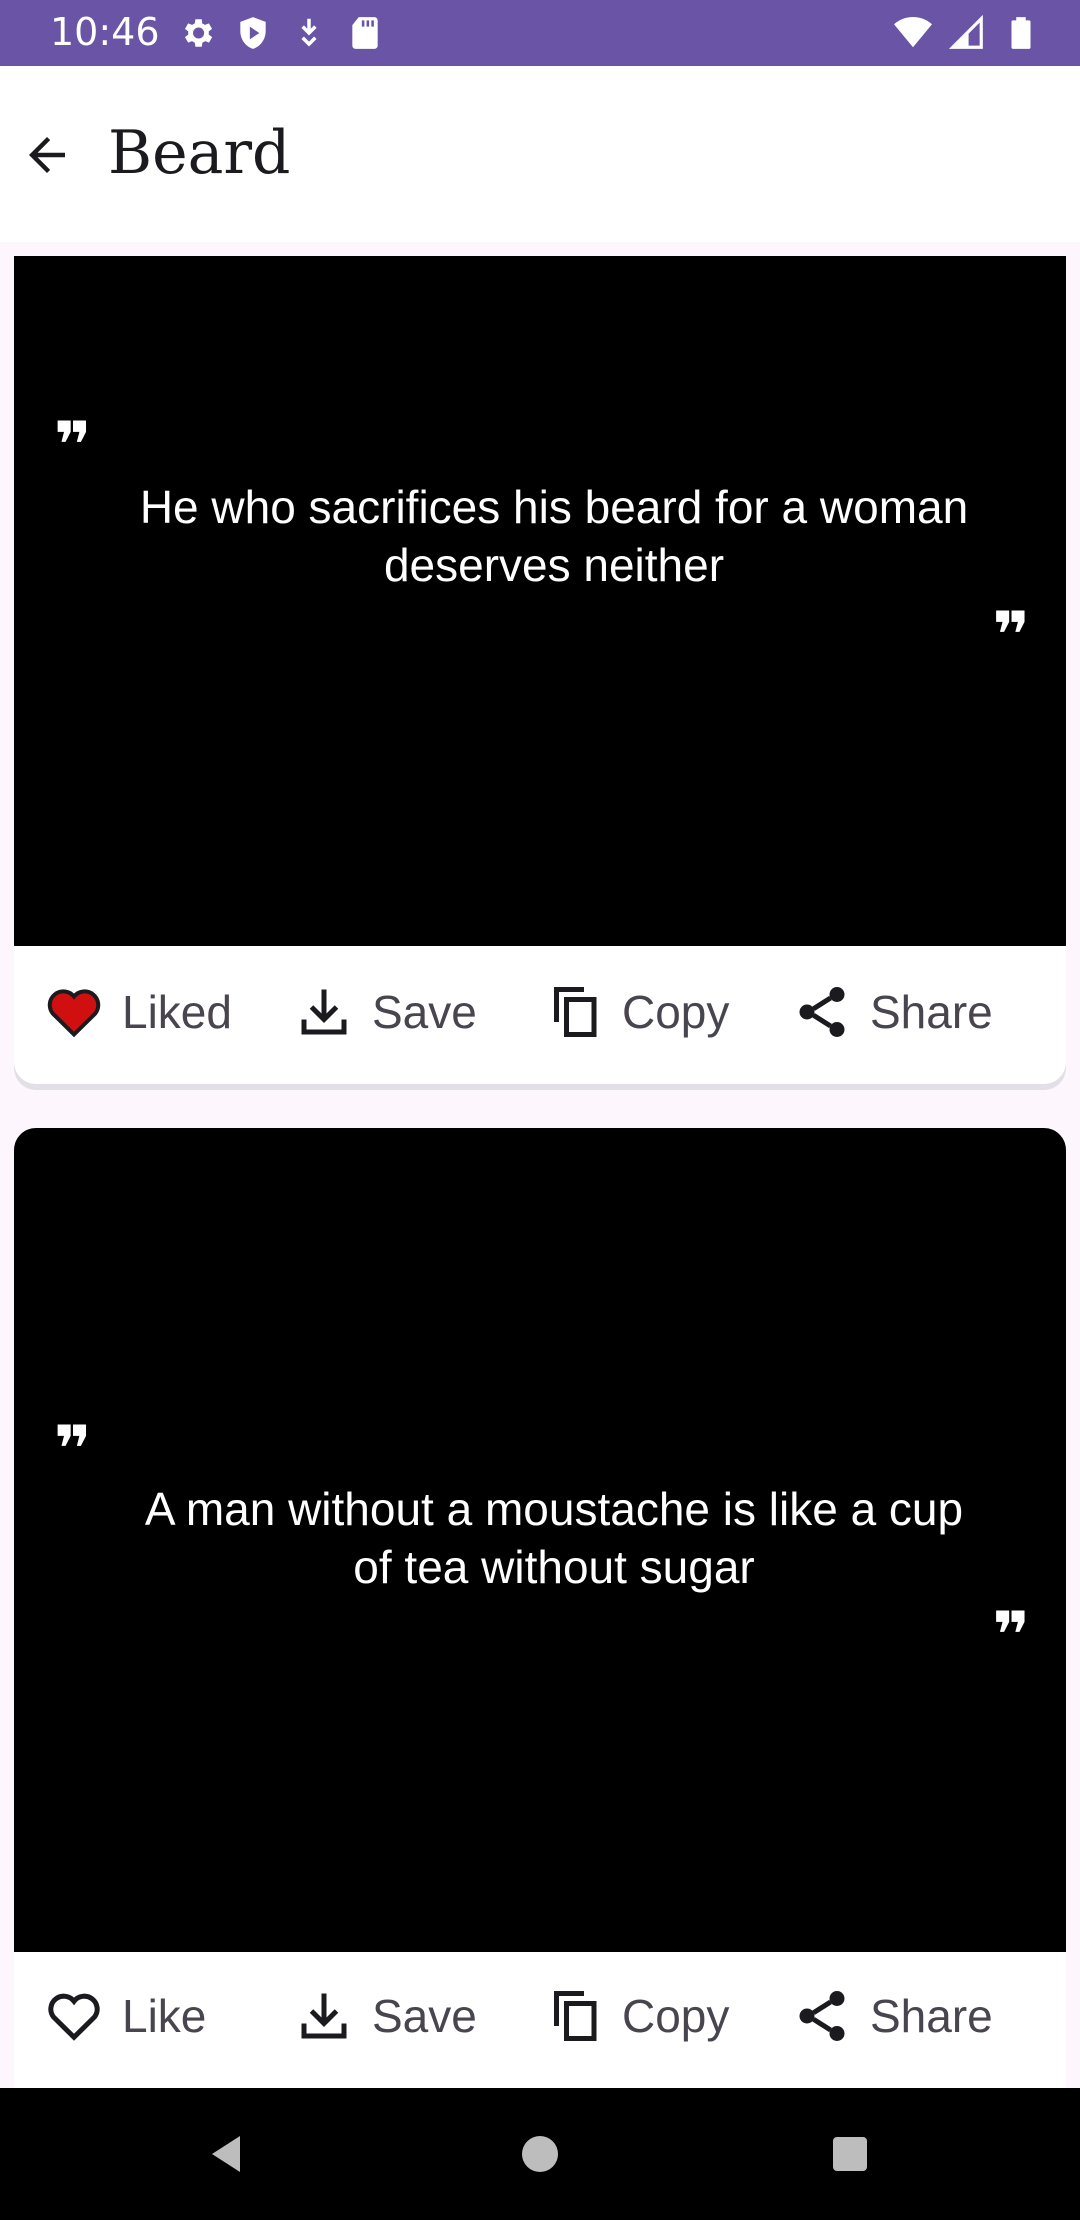  Describe the element at coordinates (74, 1013) in the screenshot. I see `heart-filled-icon` at that location.